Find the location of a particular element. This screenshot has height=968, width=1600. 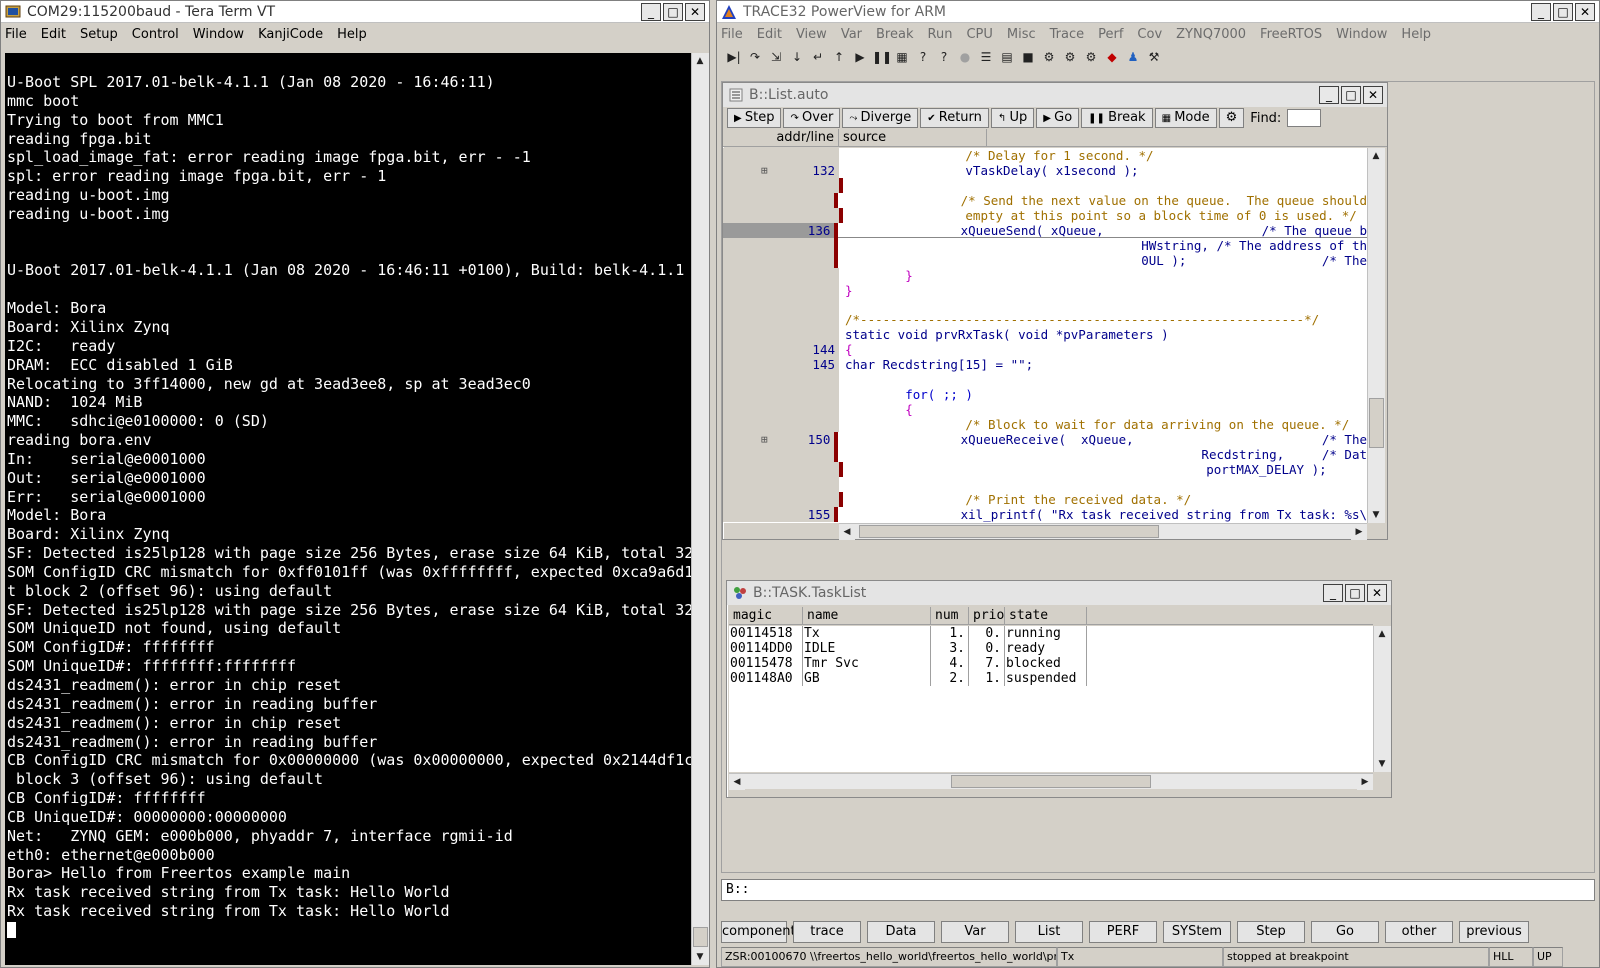

source-row: /* Delay for 1 second. */ is located at coordinates (1045, 155).